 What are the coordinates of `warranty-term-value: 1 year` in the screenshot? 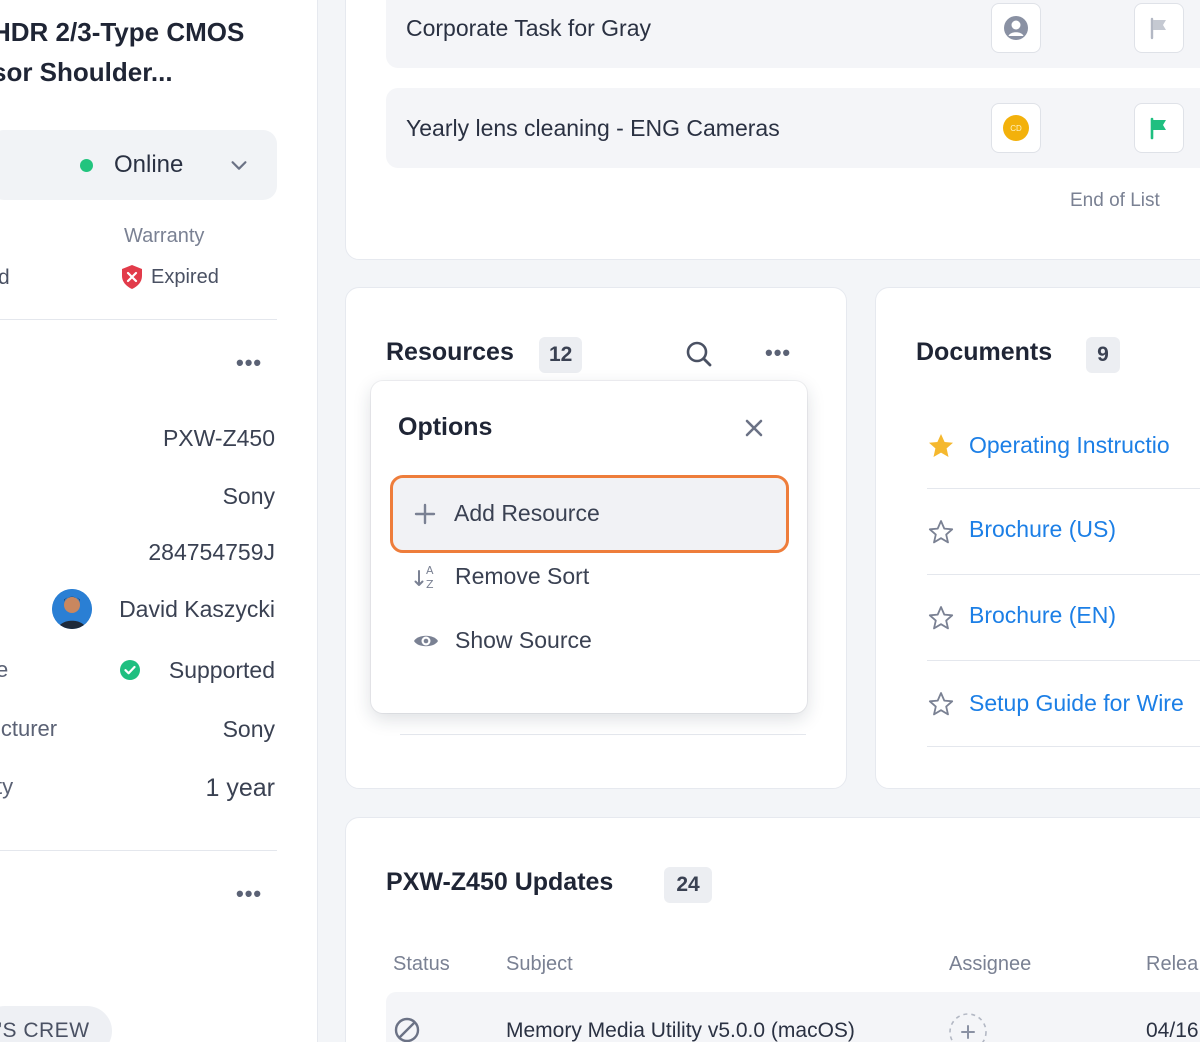 It's located at (240, 788).